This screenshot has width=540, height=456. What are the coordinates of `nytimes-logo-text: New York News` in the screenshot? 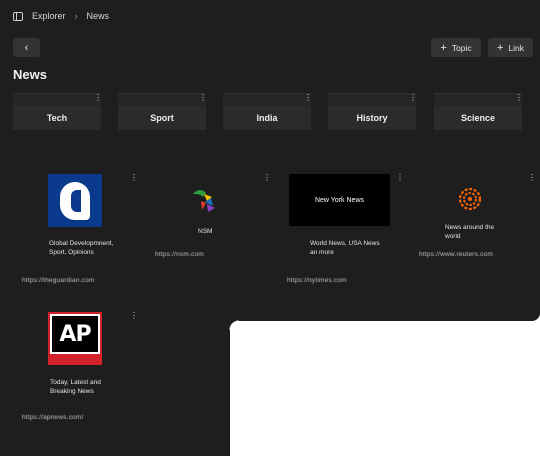 It's located at (339, 200).